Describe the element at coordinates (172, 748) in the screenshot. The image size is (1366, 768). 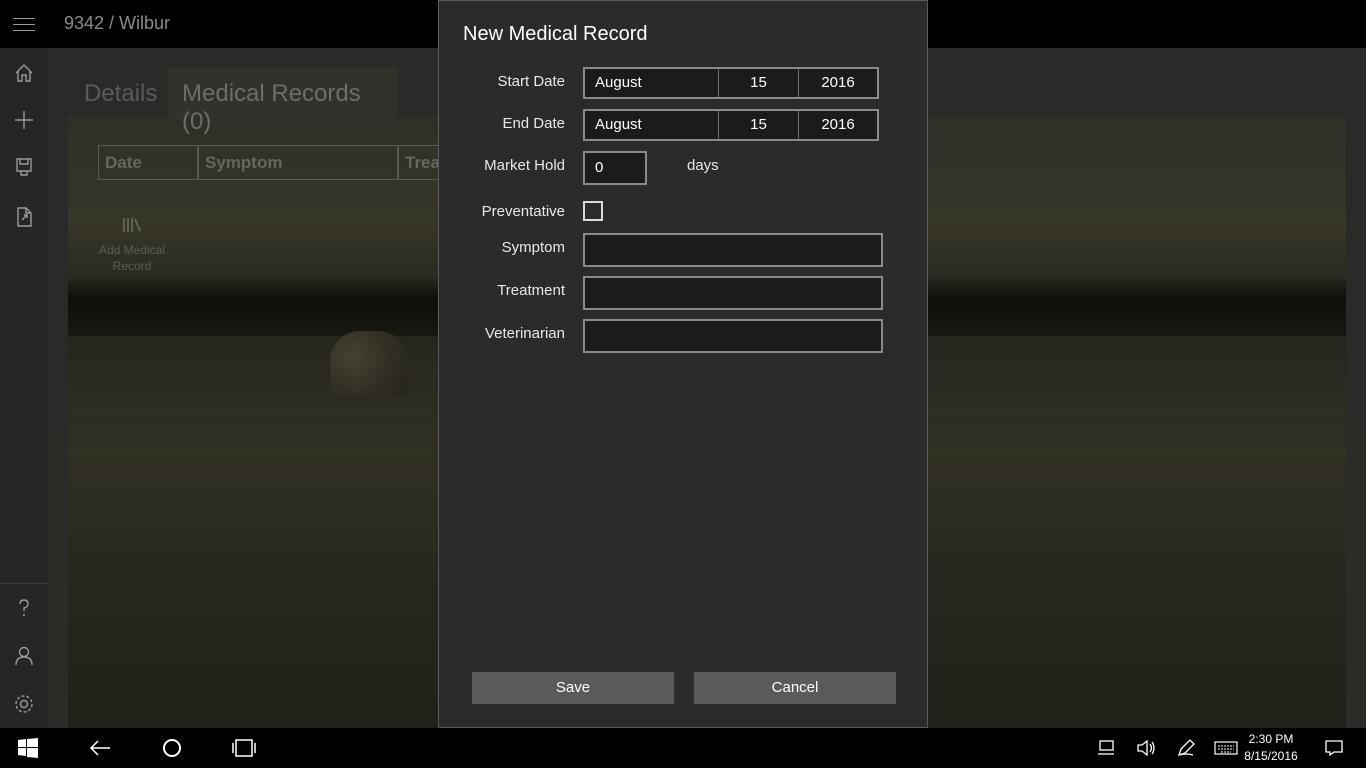
I see `cortana-search-icon` at that location.